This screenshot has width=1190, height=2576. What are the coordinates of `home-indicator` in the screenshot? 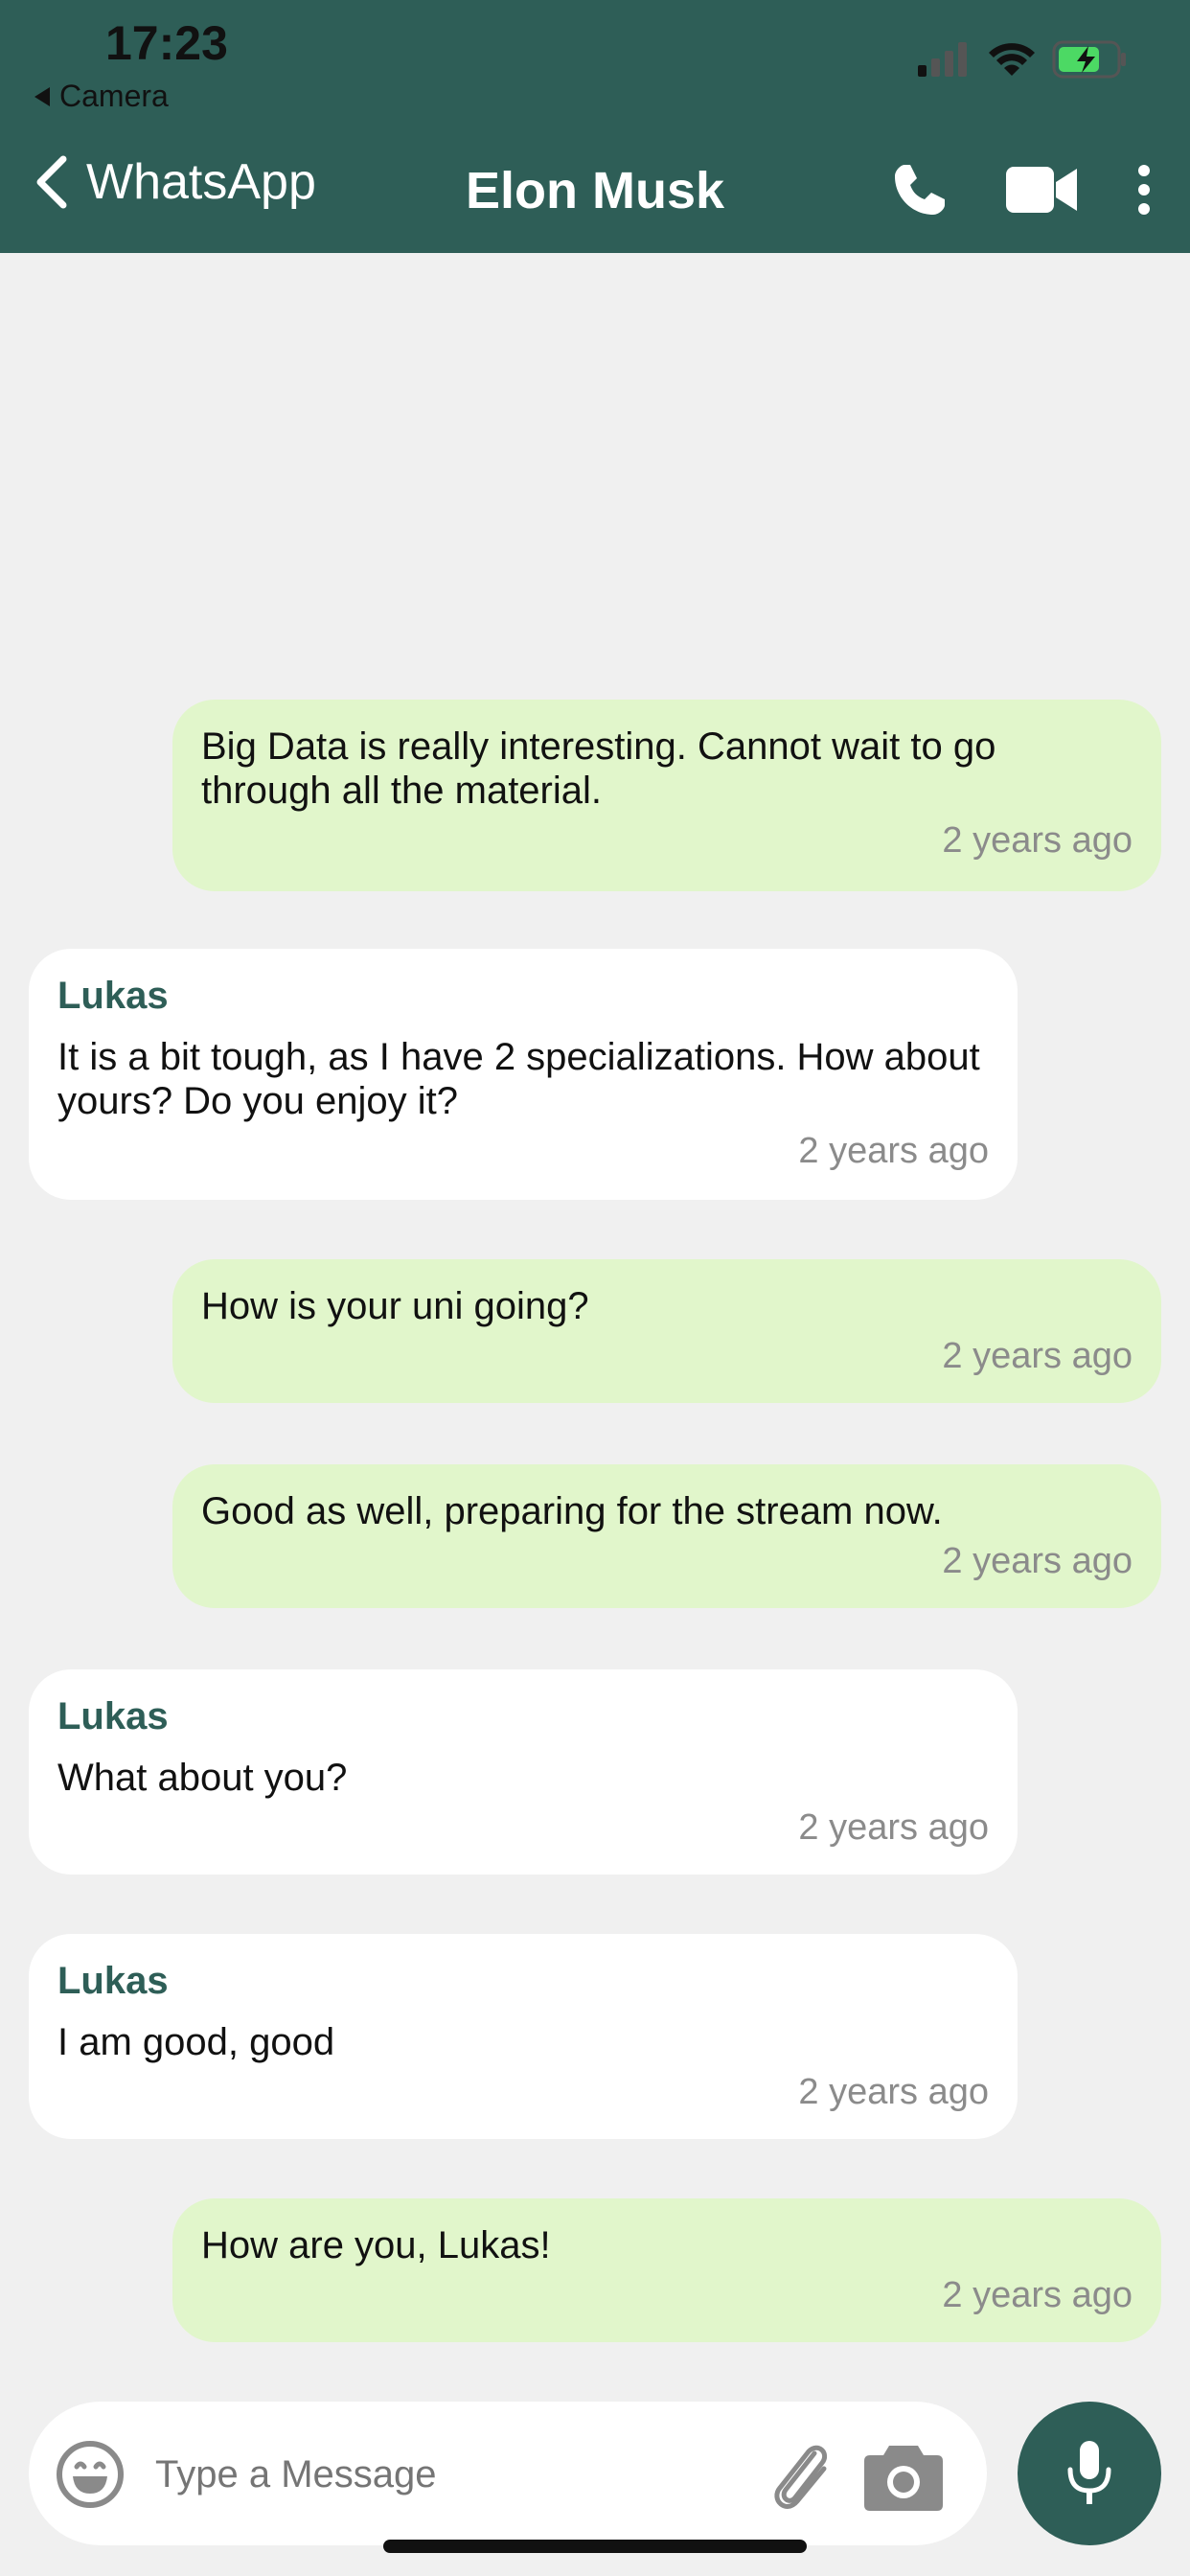 It's located at (595, 2546).